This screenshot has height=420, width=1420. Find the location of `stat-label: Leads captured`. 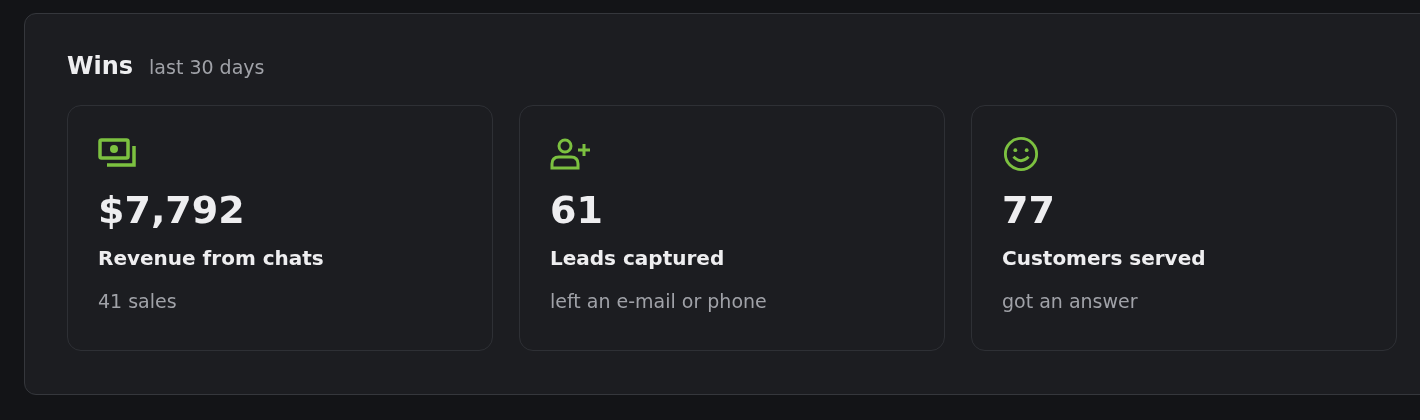

stat-label: Leads captured is located at coordinates (638, 258).